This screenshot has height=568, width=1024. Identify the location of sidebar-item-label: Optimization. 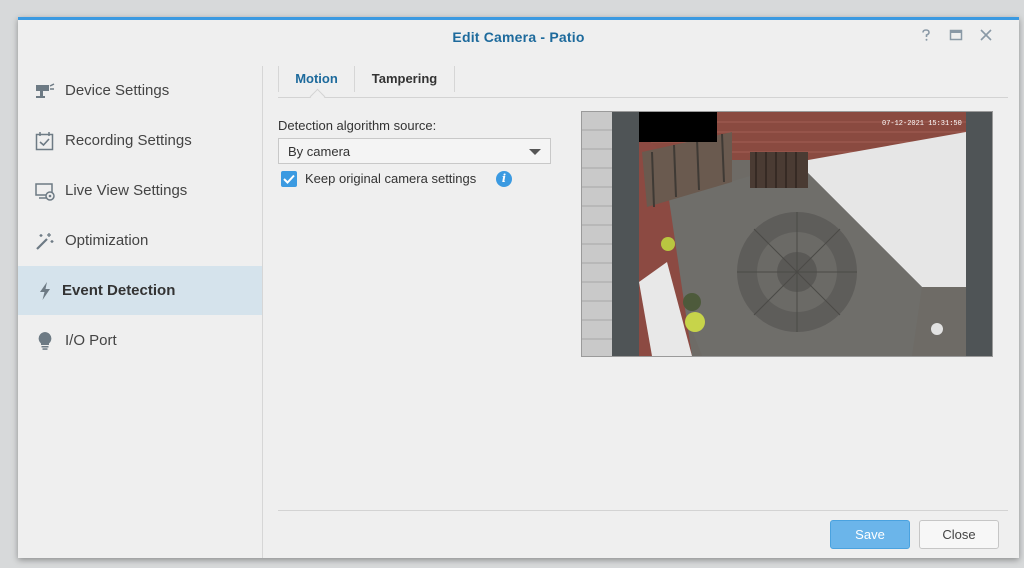
(107, 240).